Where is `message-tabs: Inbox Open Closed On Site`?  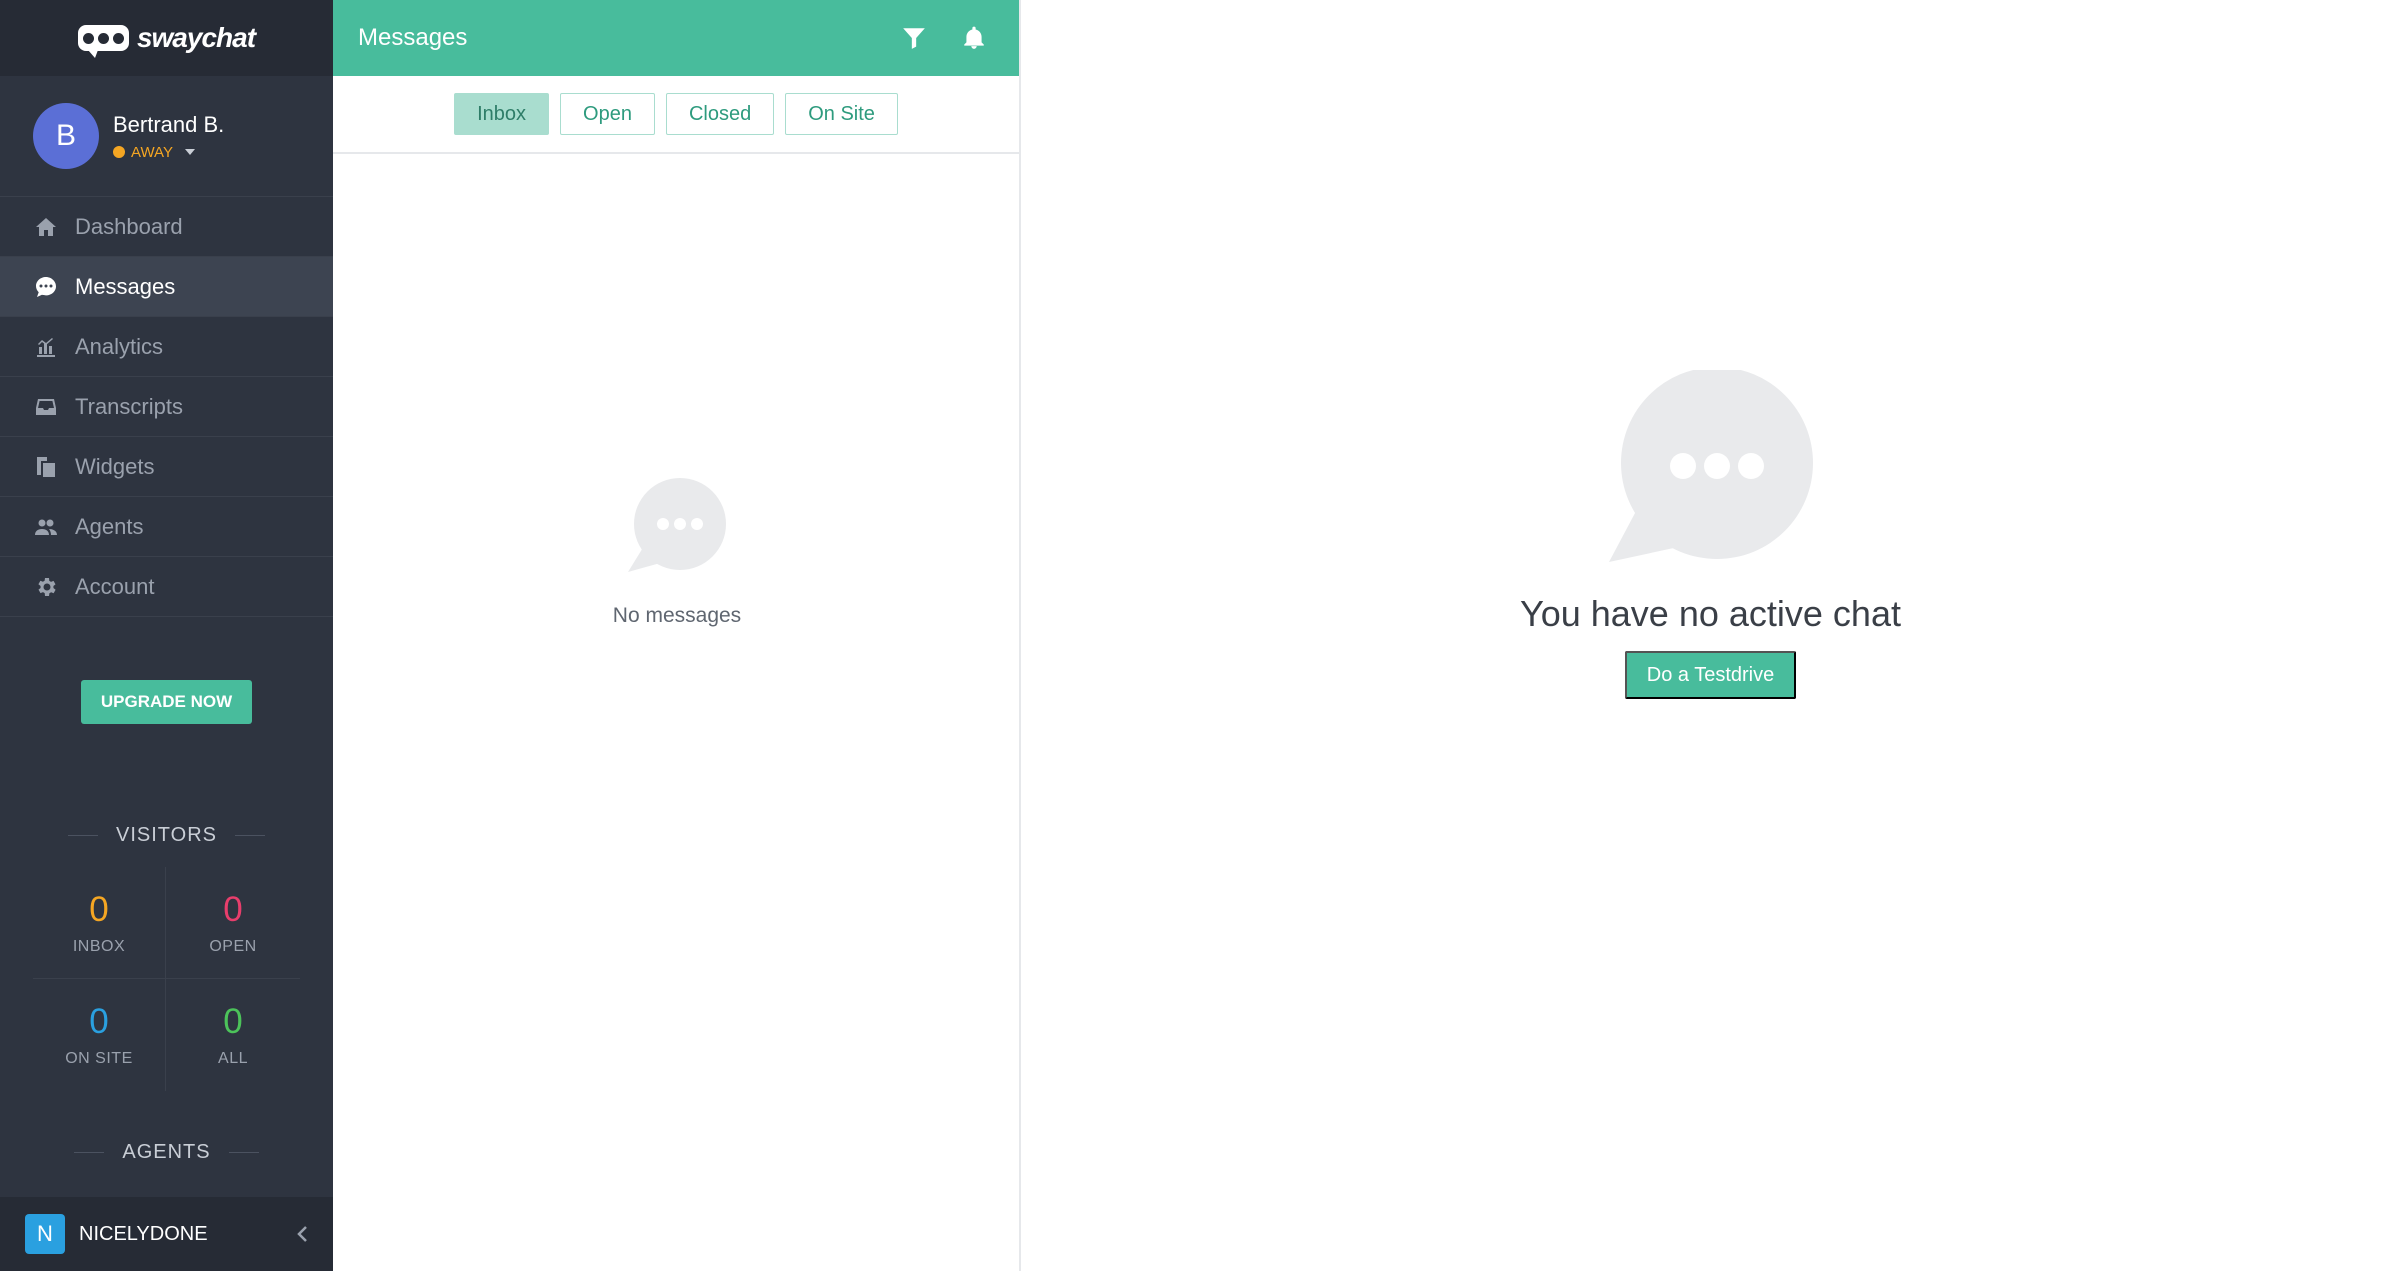 message-tabs: Inbox Open Closed On Site is located at coordinates (676, 115).